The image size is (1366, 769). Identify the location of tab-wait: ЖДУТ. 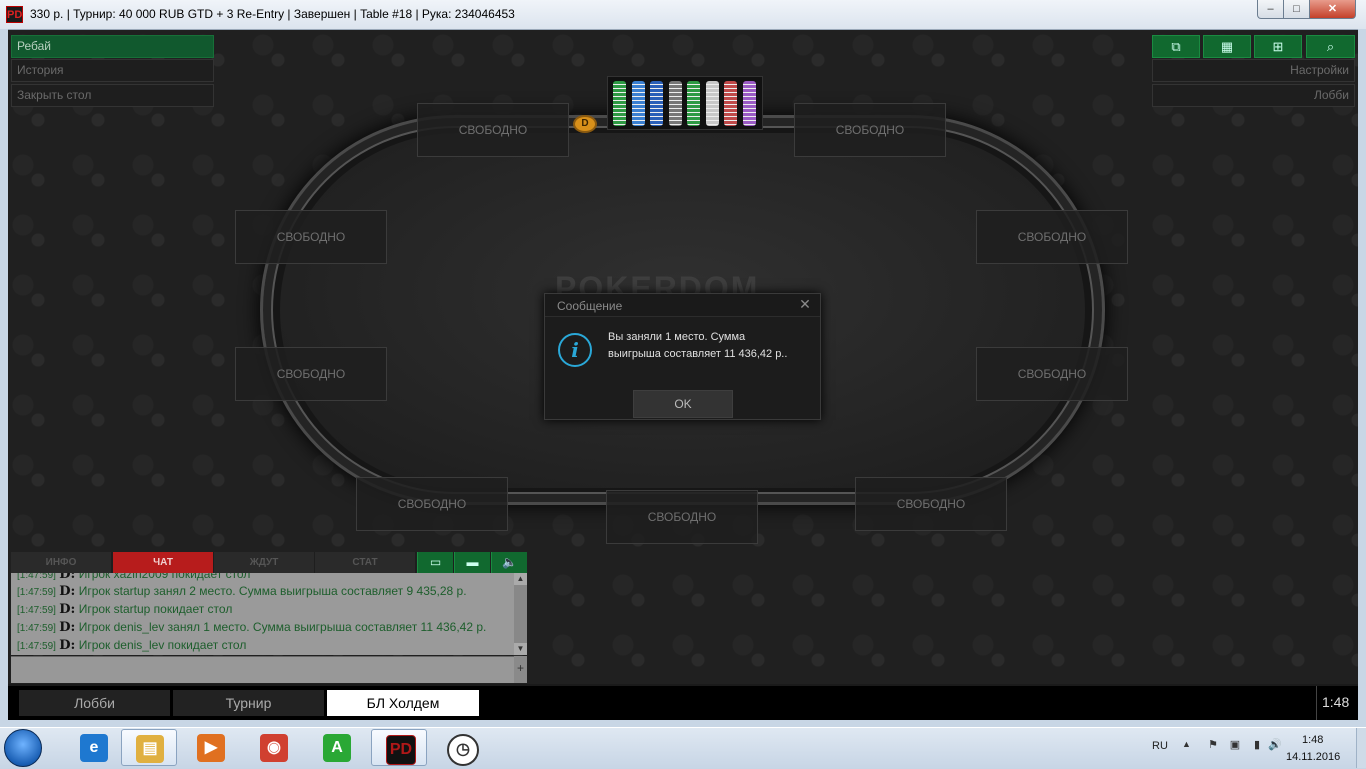
(264, 562).